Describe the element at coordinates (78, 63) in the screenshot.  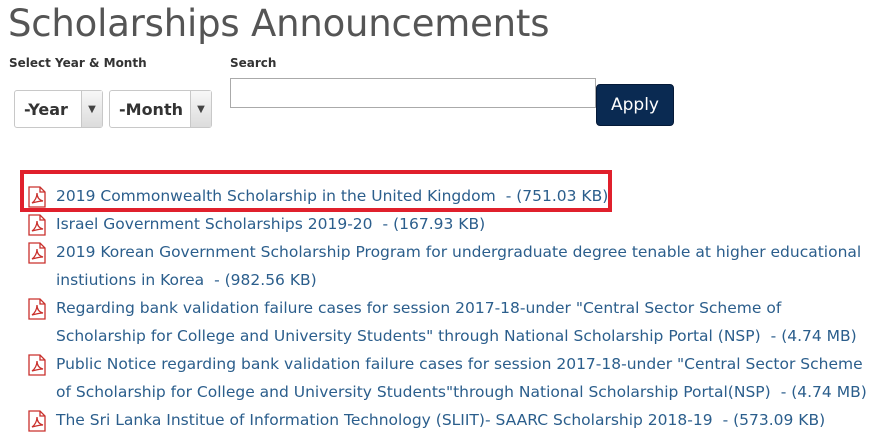
I see `year-month-label: Select Year & Month` at that location.